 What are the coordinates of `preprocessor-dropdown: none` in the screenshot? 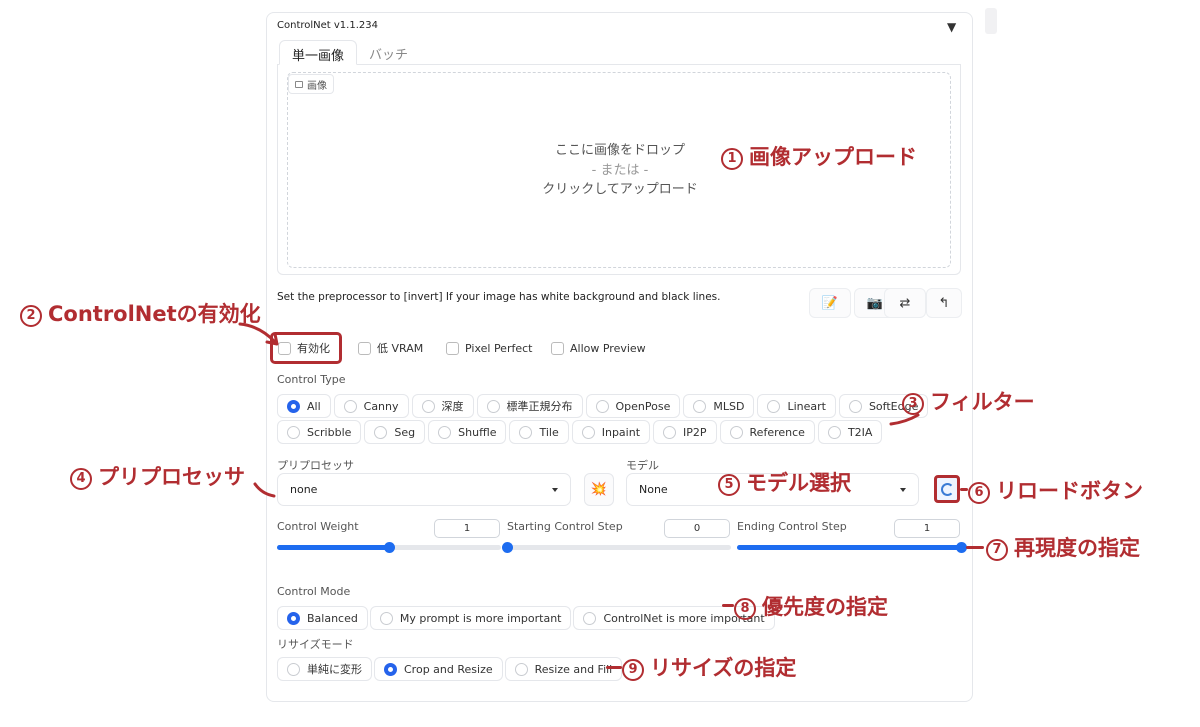 It's located at (424, 489).